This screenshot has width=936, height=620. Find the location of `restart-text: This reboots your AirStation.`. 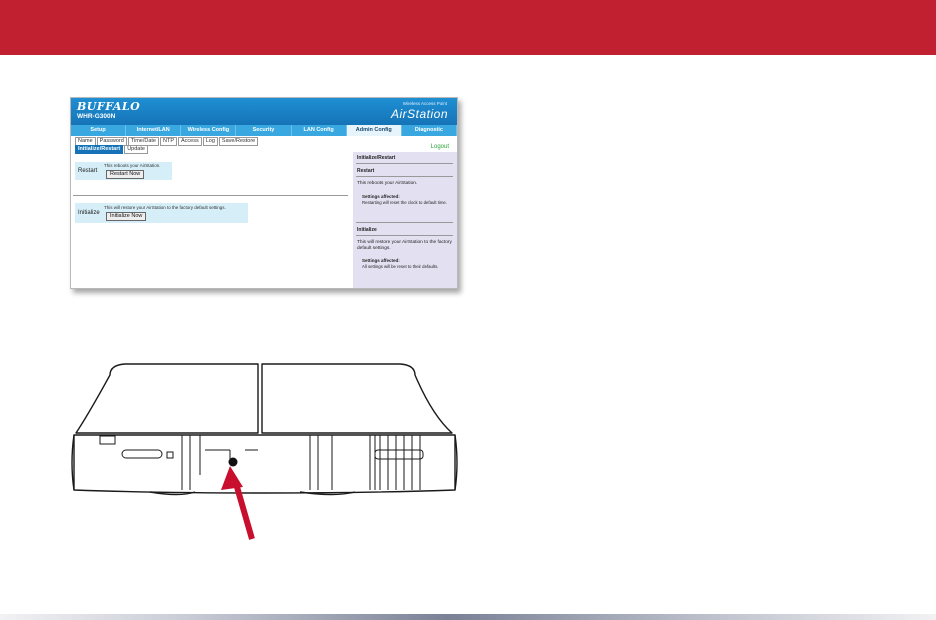

restart-text: This reboots your AirStation. is located at coordinates (132, 165).